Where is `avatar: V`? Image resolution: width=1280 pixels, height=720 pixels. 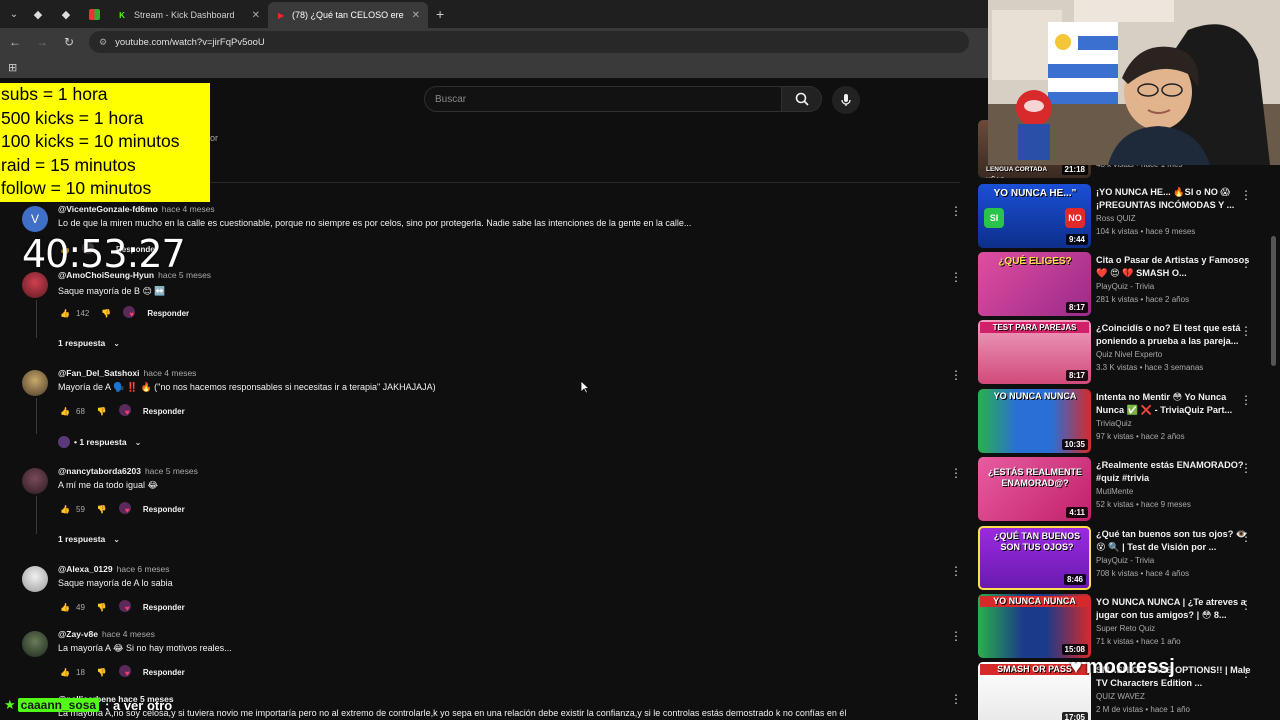
avatar: V is located at coordinates (35, 219).